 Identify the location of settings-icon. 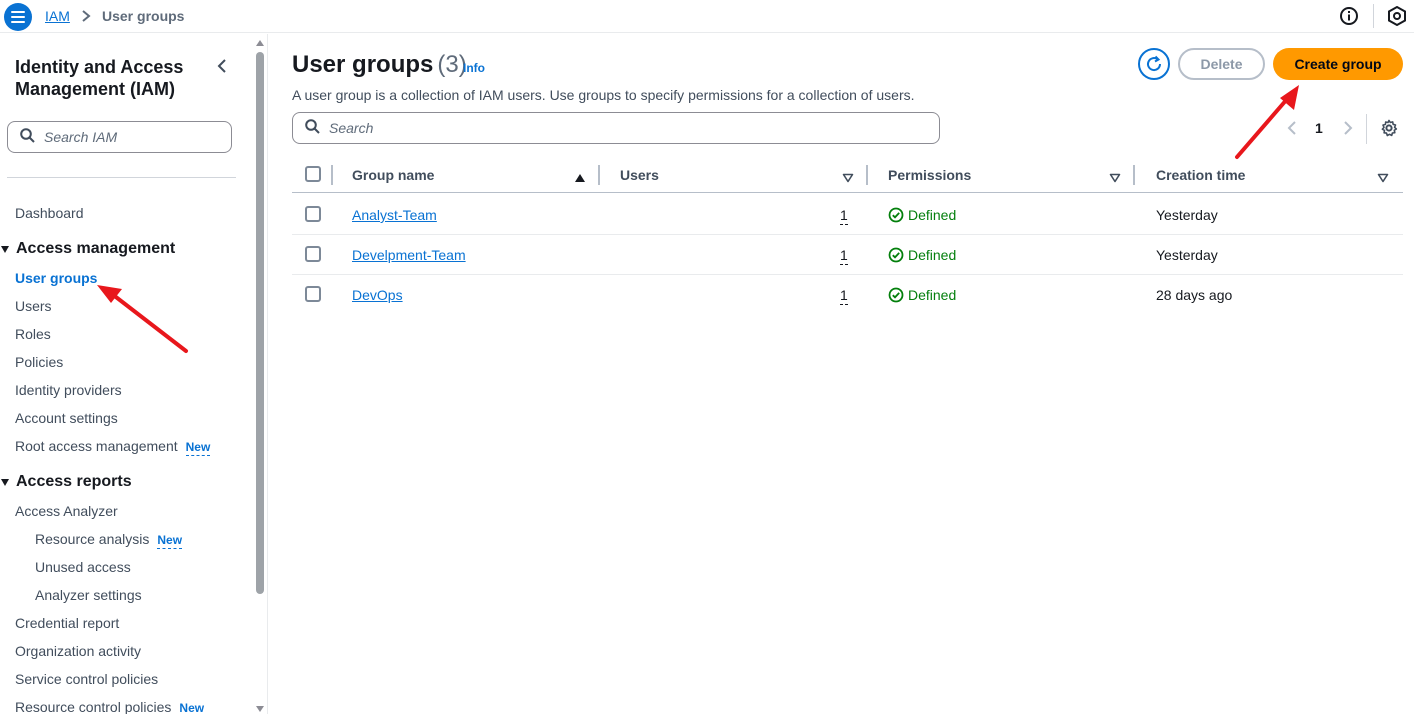
(1389, 129).